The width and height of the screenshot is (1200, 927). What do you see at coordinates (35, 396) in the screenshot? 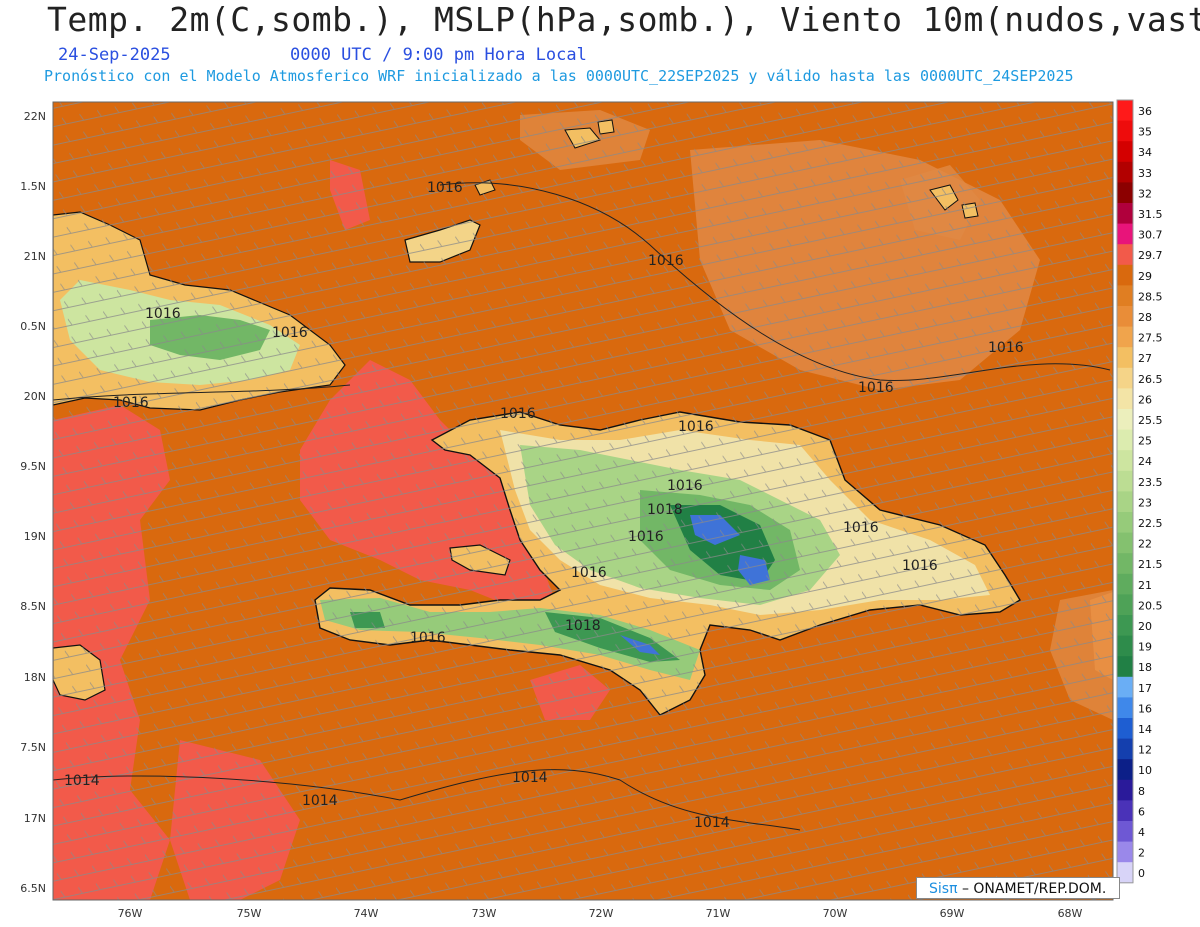
I see `lat-label: 20N` at bounding box center [35, 396].